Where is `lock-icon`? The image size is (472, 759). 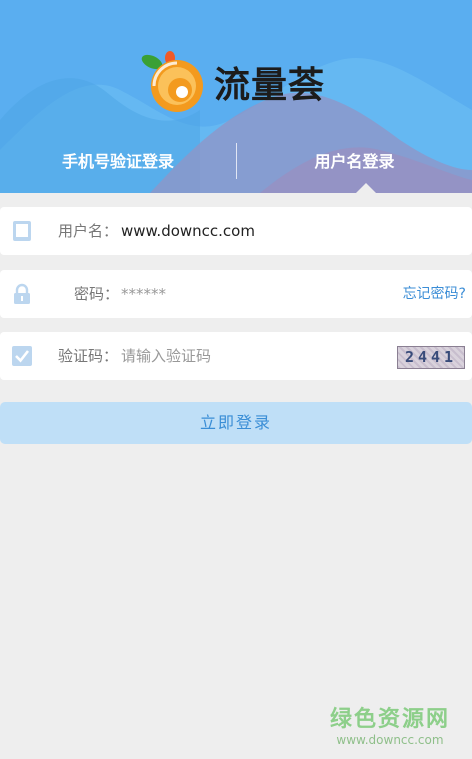
lock-icon is located at coordinates (22, 294).